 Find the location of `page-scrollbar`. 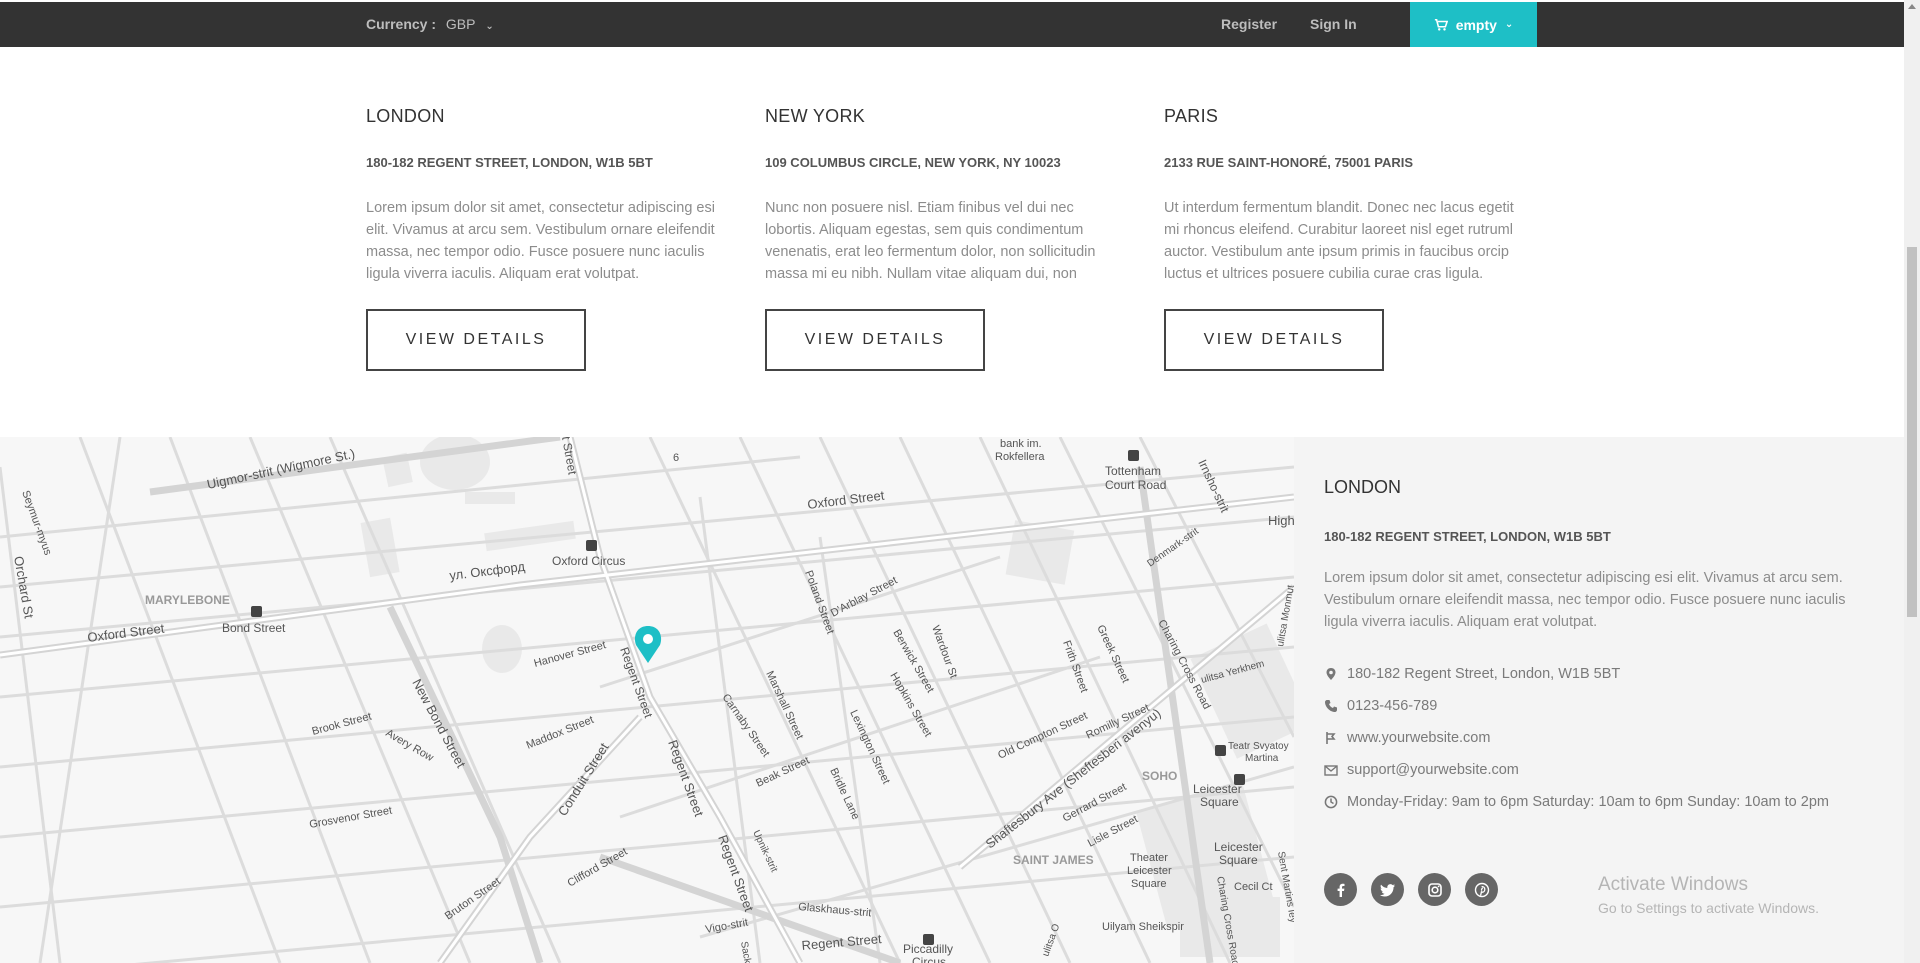

page-scrollbar is located at coordinates (1912, 481).